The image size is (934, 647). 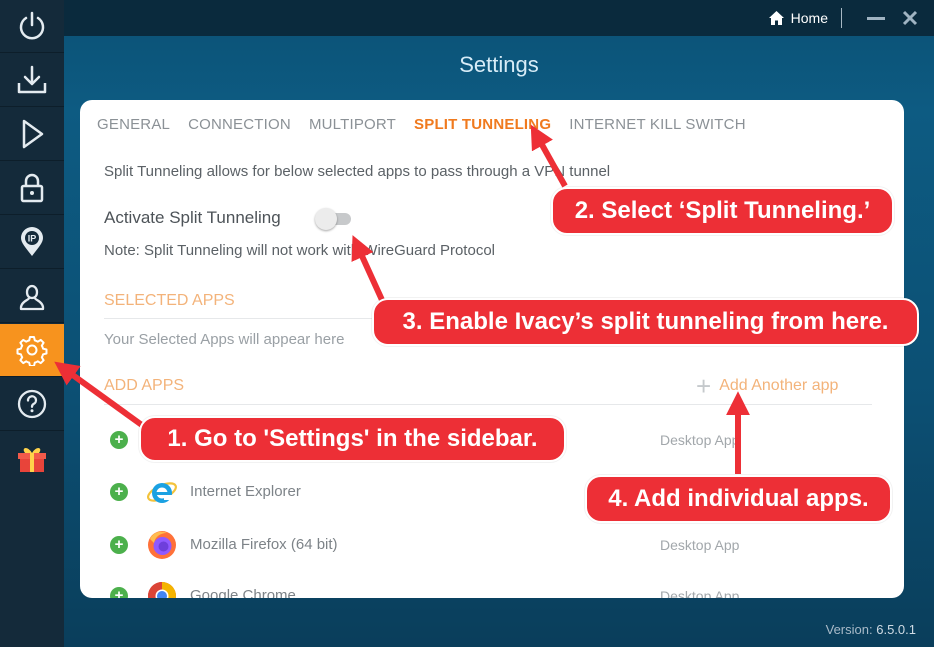 I want to click on add-another-app-label: Add Another app, so click(x=779, y=385).